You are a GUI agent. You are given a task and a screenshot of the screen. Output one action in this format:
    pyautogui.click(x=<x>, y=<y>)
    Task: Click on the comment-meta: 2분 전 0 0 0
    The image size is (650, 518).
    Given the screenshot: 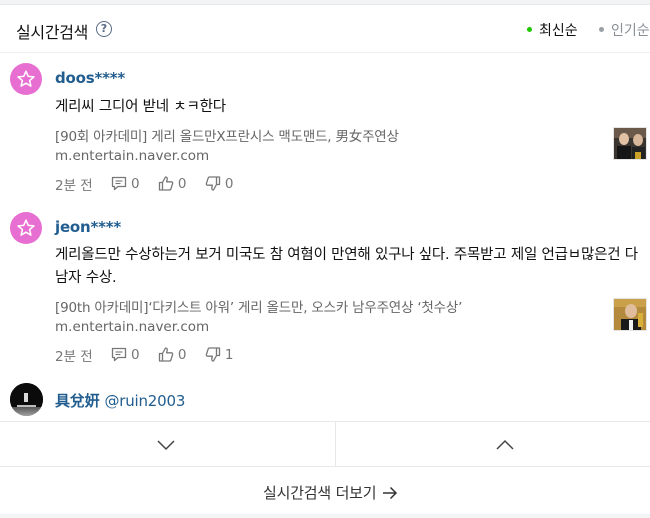 What is the action you would take?
    pyautogui.click(x=151, y=184)
    